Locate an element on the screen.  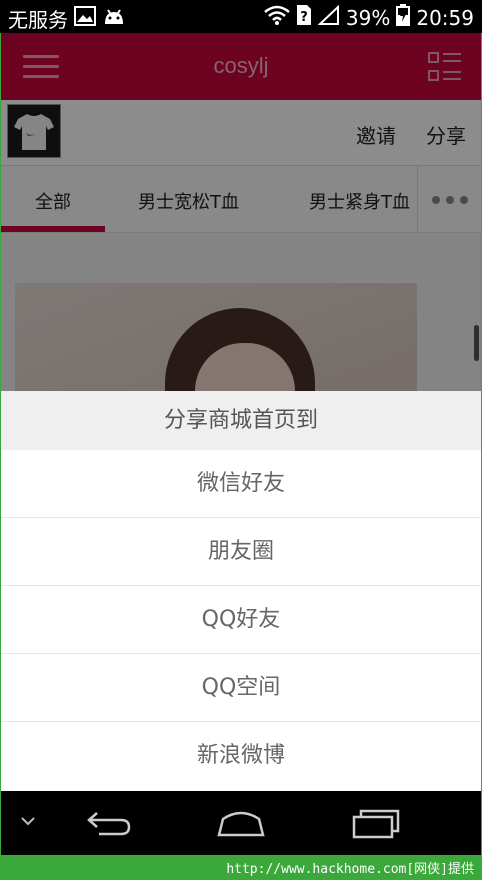
watermark-text: http://www.hackhome.com[网侠]提供 is located at coordinates (350, 869).